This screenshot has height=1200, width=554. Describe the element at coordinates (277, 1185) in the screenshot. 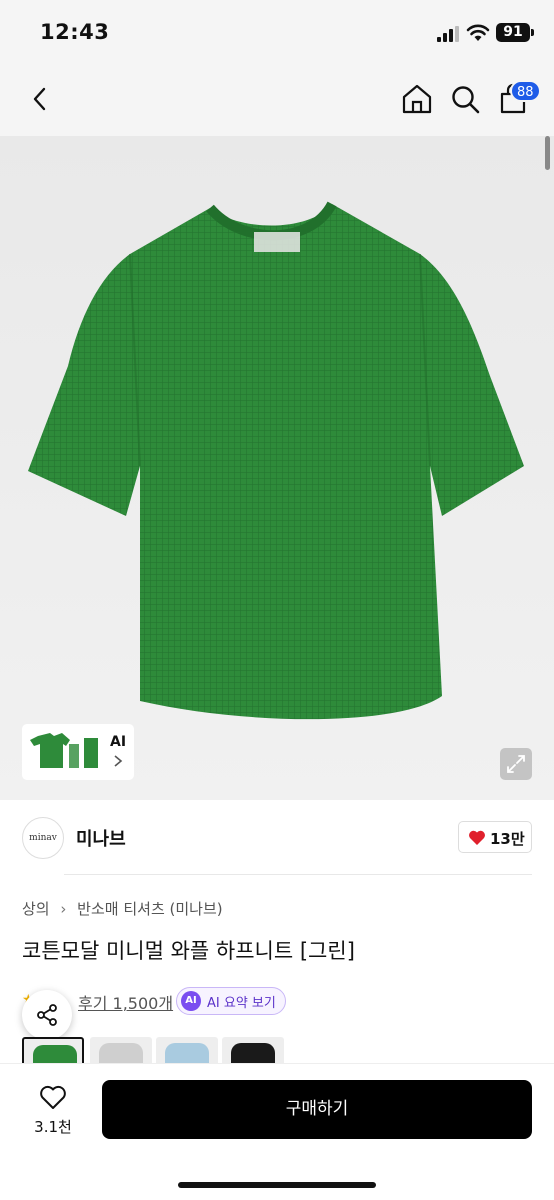

I see `home-indicator` at that location.